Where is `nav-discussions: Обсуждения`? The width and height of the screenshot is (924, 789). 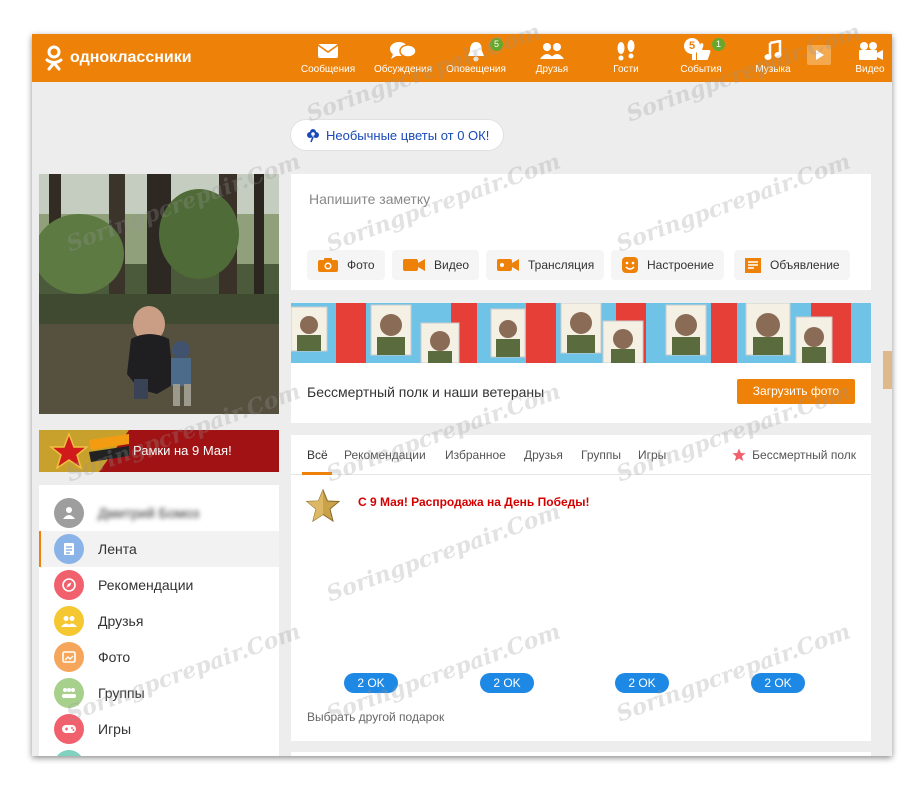 nav-discussions: Обсуждения is located at coordinates (403, 56).